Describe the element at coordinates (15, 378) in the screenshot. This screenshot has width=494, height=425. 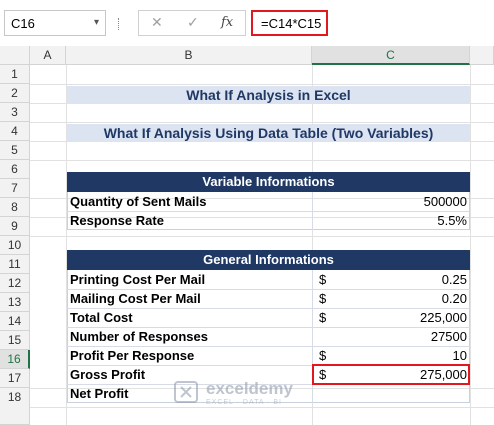
I see `row-header-17: 17` at that location.